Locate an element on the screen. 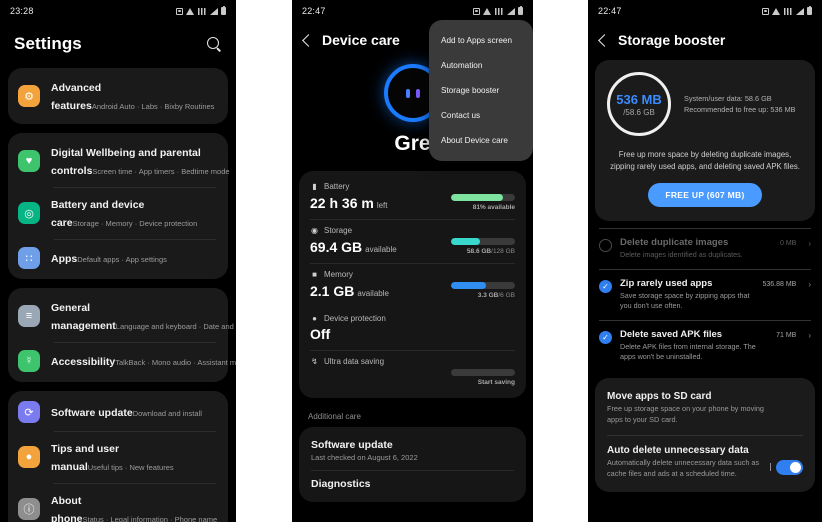 This screenshot has height=522, width=822. settings-item-subtitle: Default apps · App settings is located at coordinates (122, 259).